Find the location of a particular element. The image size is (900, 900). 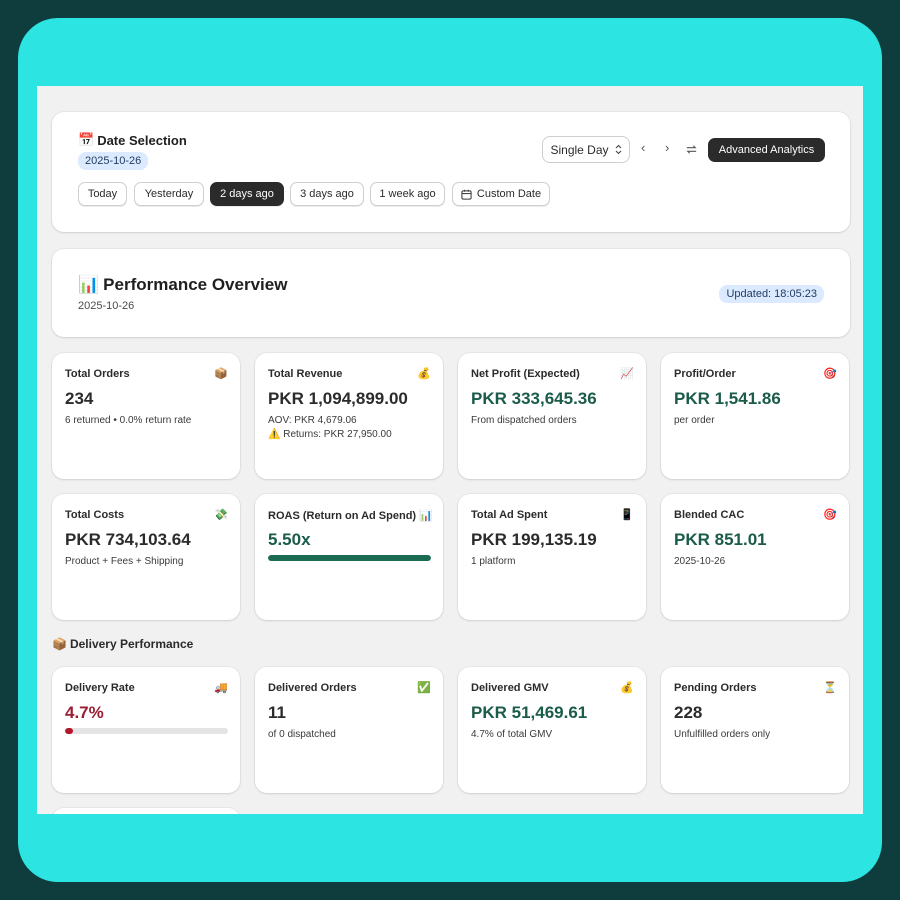

two-days-ago-button: 2 days ago is located at coordinates (247, 194).